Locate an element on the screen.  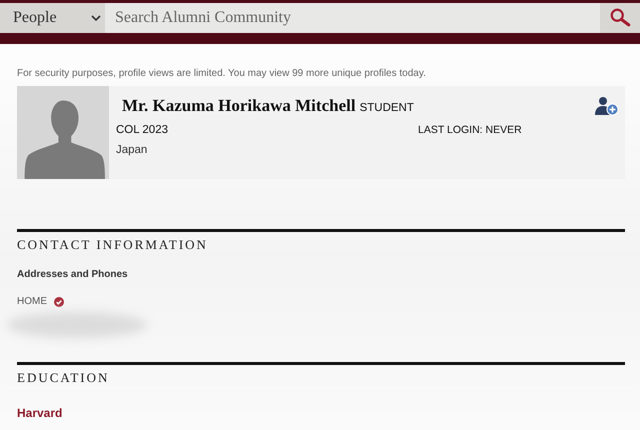
section-heading: EDUCATION is located at coordinates (63, 378).